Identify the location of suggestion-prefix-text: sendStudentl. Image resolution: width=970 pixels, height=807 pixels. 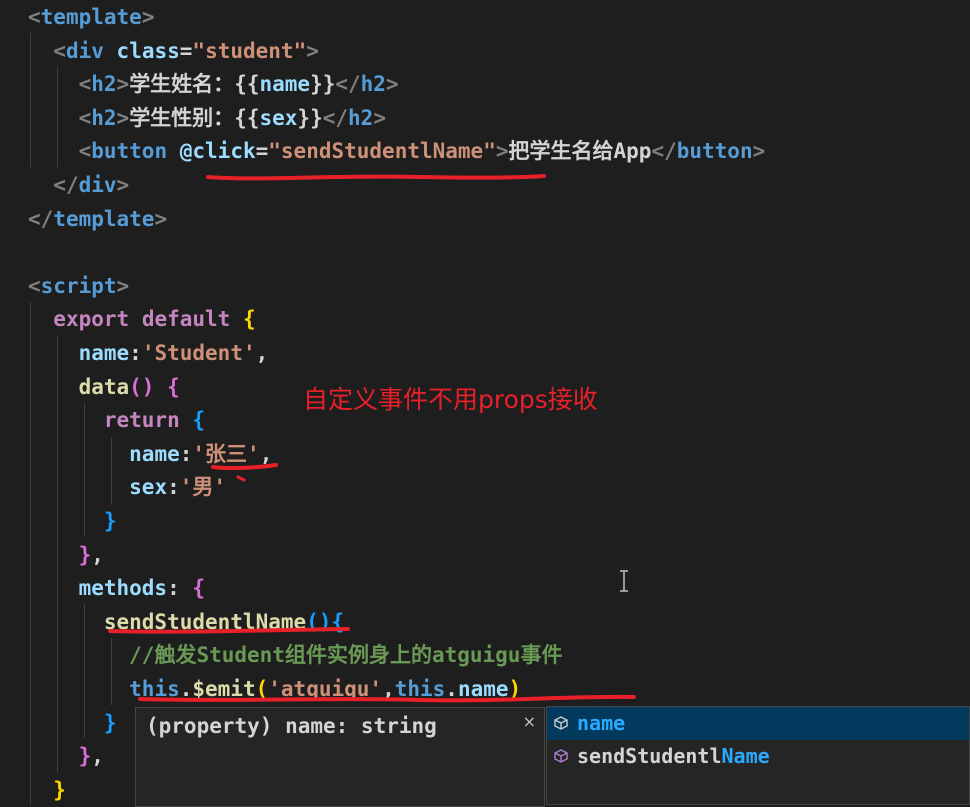
(649, 756).